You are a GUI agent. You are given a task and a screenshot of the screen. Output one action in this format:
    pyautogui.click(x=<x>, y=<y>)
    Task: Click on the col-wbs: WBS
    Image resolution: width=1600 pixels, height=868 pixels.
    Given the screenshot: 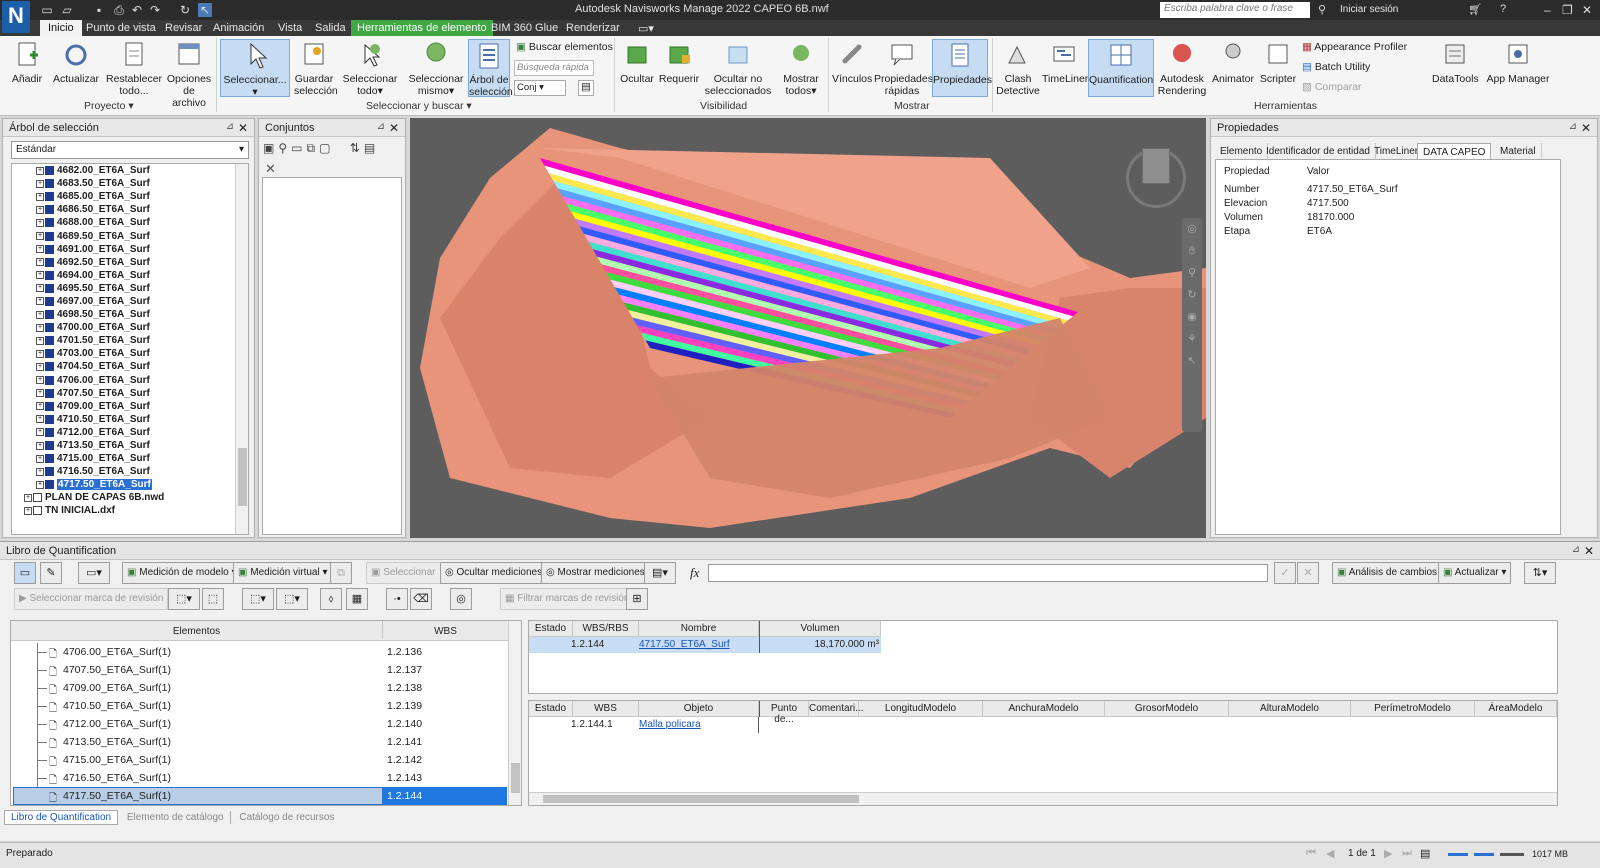 What is the action you would take?
    pyautogui.click(x=446, y=630)
    